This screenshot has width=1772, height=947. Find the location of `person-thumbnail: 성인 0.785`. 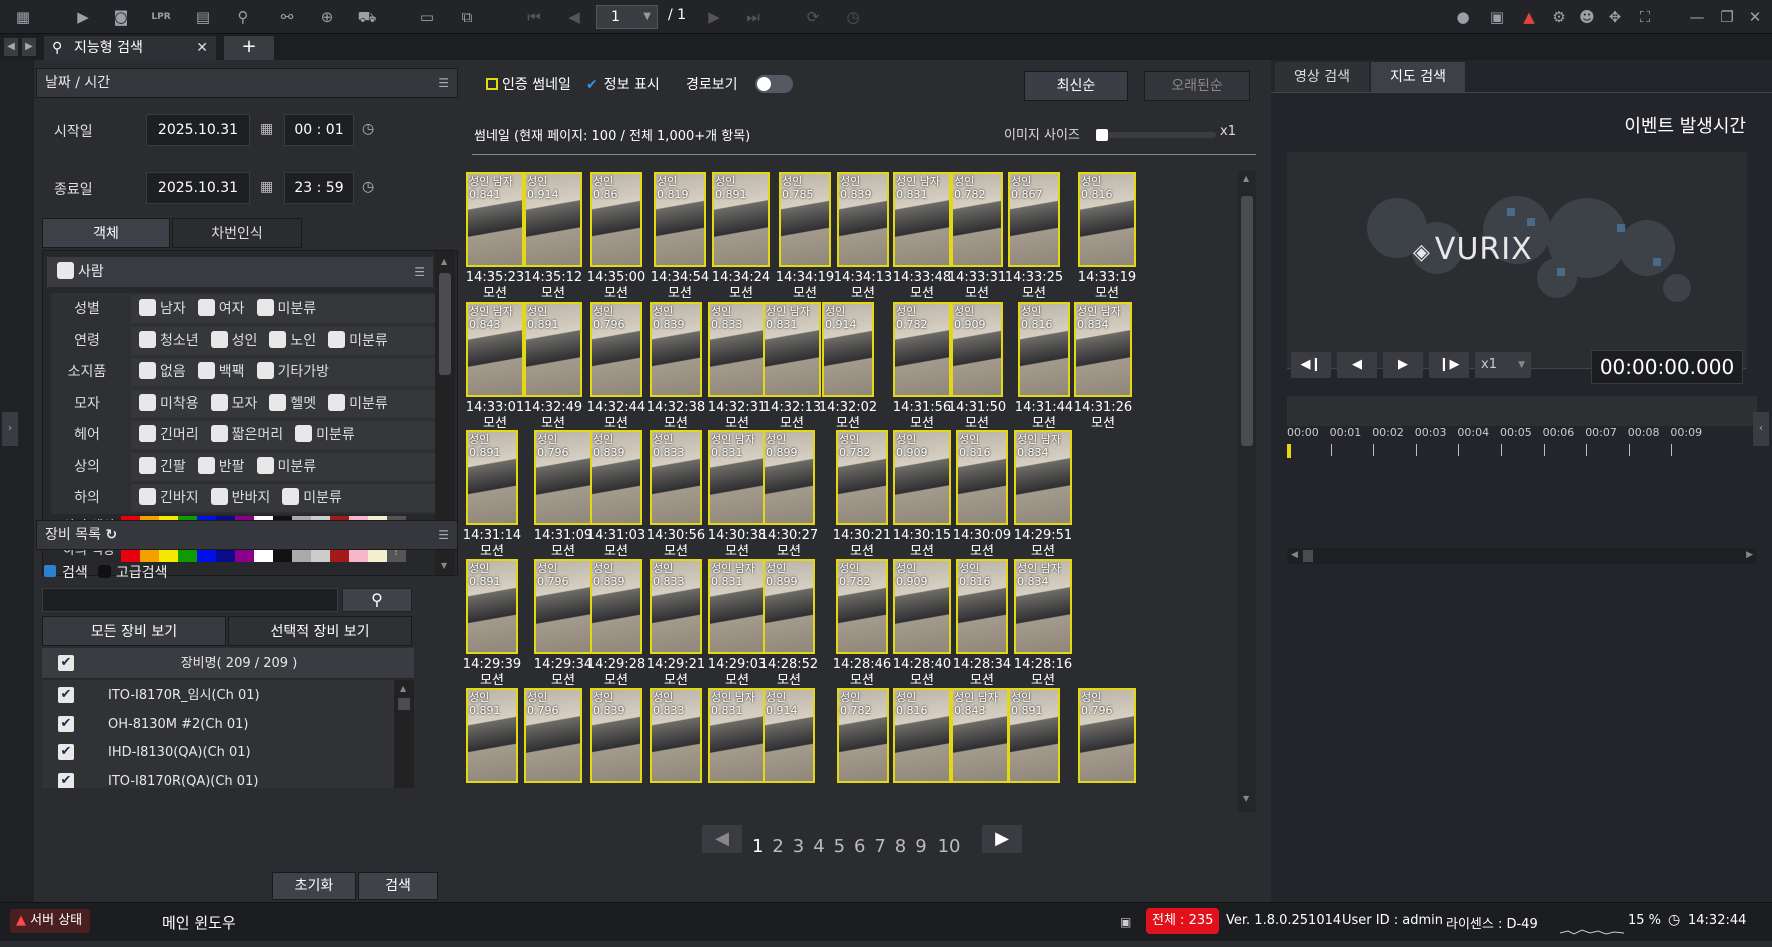

person-thumbnail: 성인 0.785 is located at coordinates (805, 219).